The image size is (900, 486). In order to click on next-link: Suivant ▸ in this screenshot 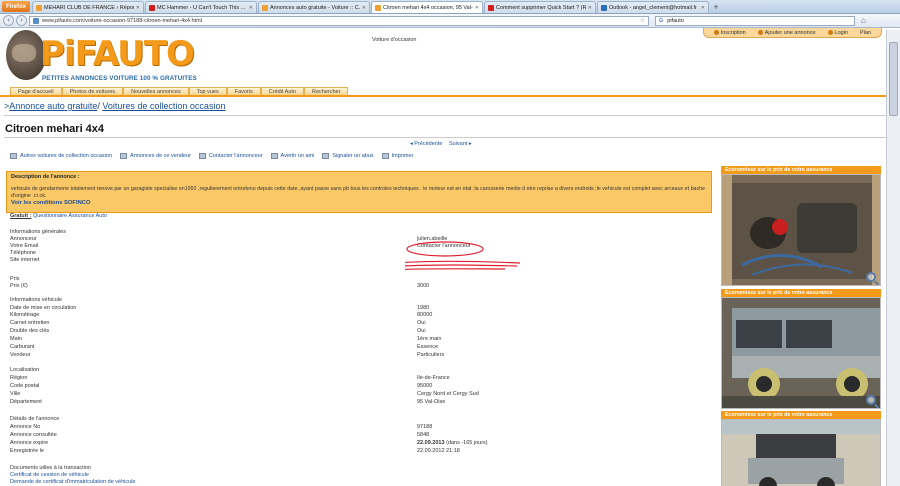, I will do `click(460, 144)`.